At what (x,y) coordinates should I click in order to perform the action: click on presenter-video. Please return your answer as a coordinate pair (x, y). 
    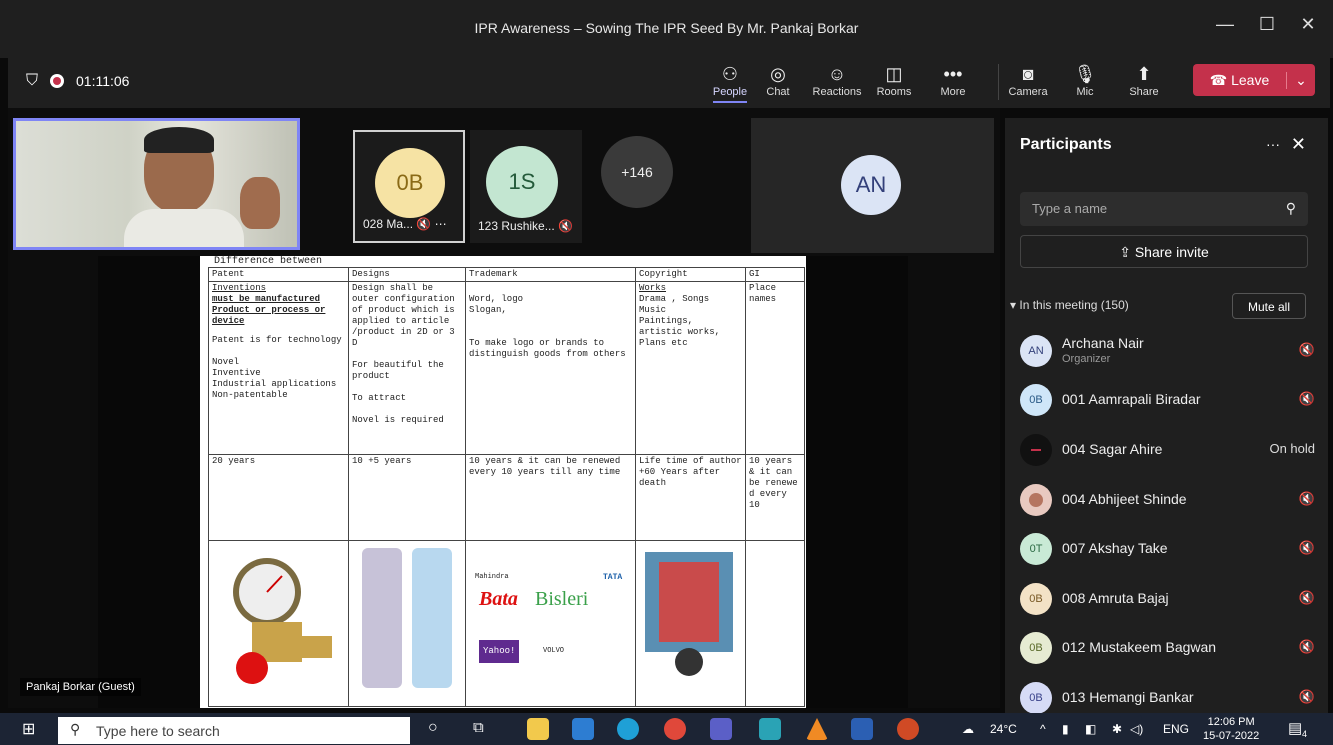
    Looking at the image, I should click on (156, 184).